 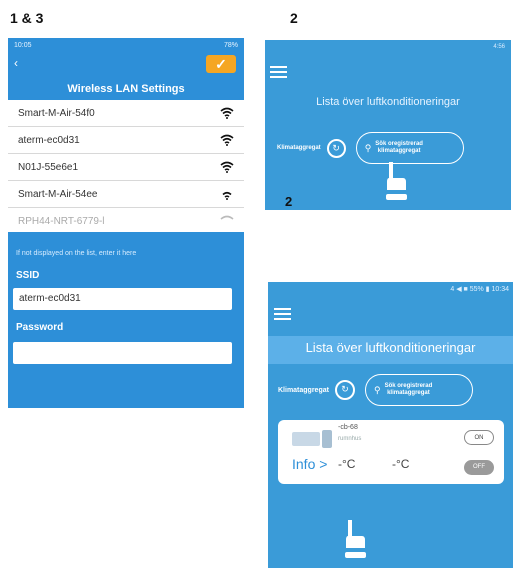 What do you see at coordinates (56, 113) in the screenshot?
I see `network-name: Smart-M-Air-54f0` at bounding box center [56, 113].